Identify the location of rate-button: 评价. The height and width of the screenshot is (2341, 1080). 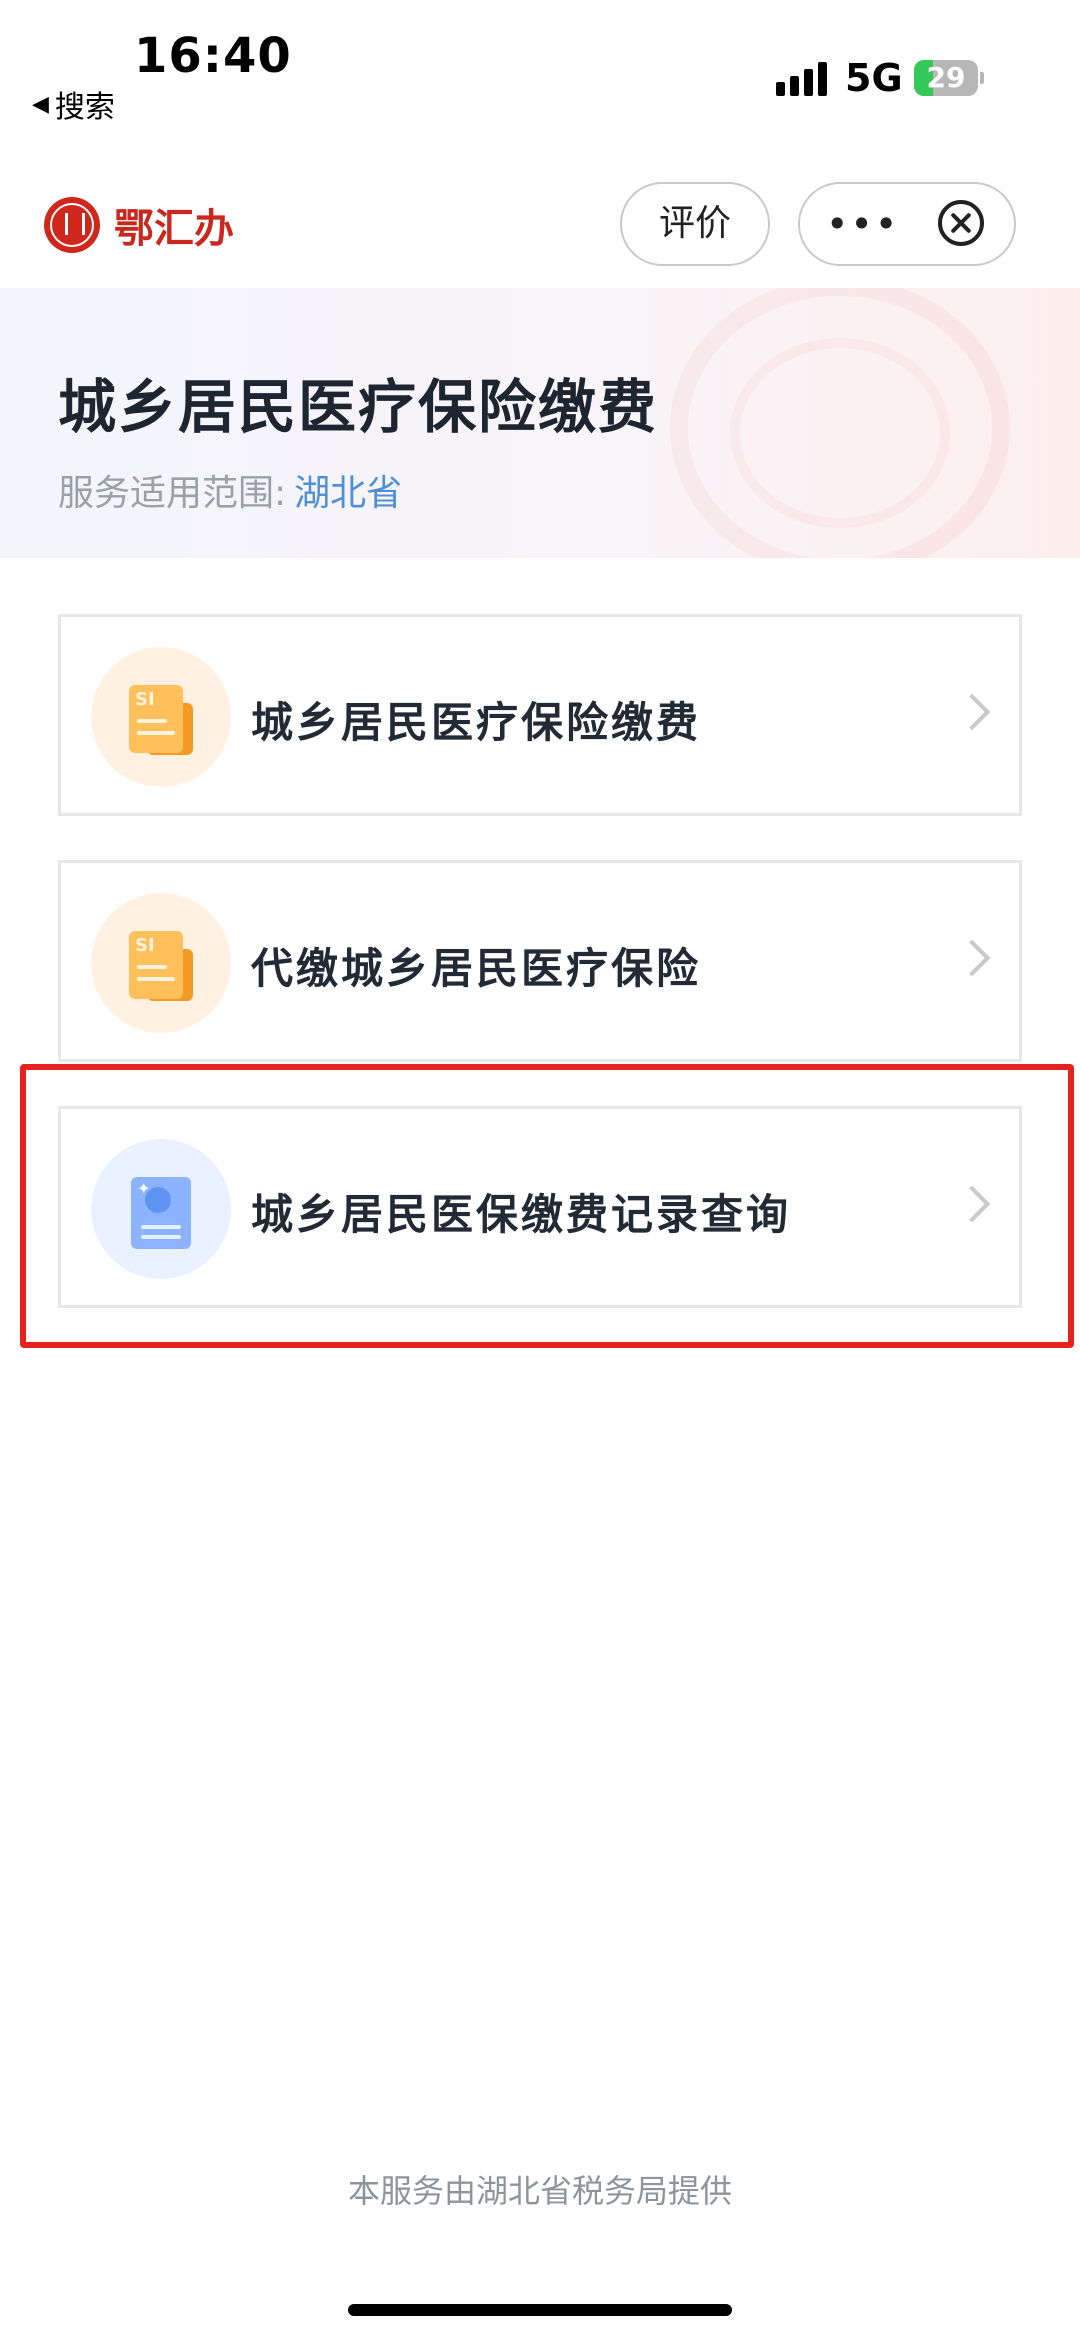
(695, 224).